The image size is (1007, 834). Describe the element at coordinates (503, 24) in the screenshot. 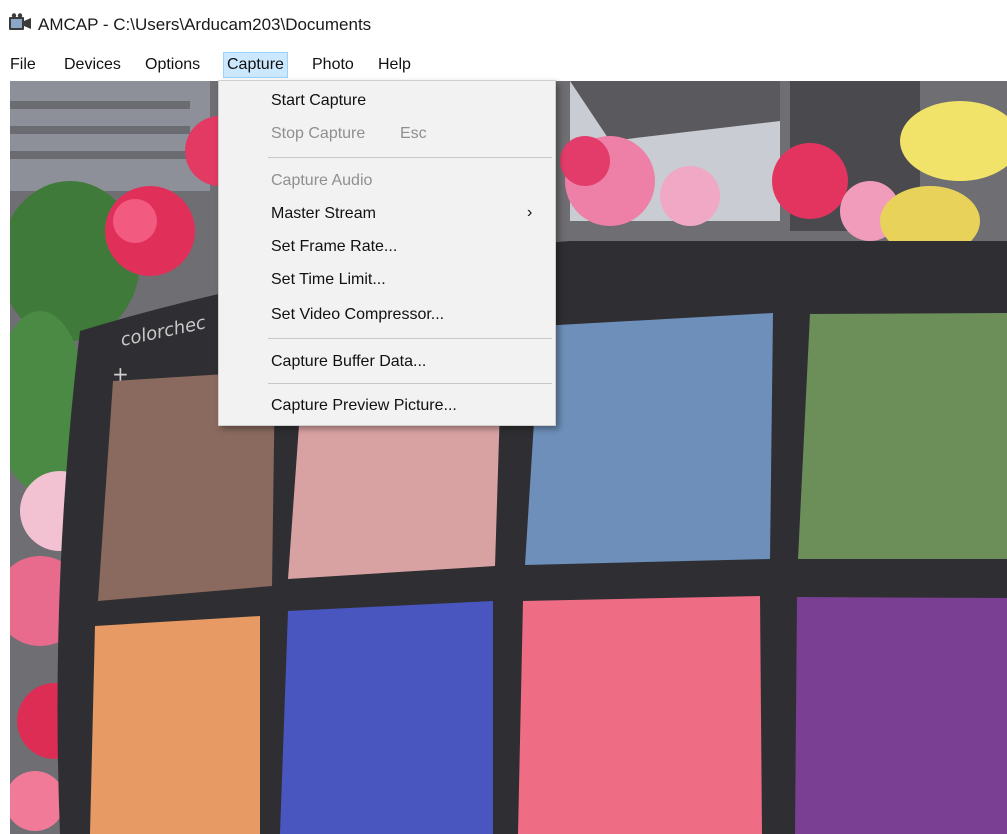

I see `title-bar: AMCAP - C:\Users\Arducam203\Documents` at that location.